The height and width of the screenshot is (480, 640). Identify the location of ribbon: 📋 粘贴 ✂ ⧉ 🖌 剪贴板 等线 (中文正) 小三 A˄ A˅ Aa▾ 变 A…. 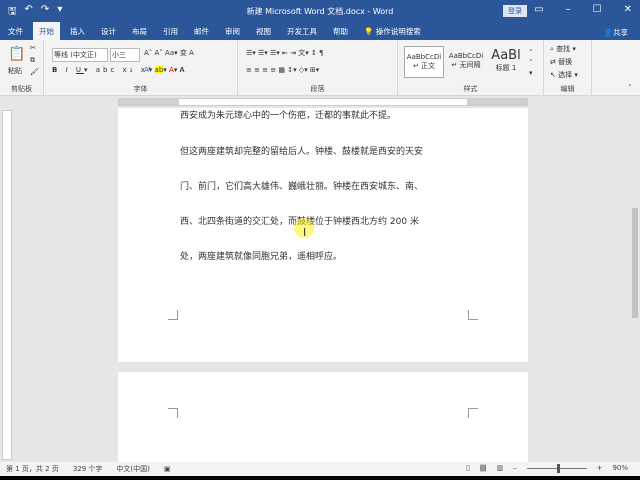
(320, 68).